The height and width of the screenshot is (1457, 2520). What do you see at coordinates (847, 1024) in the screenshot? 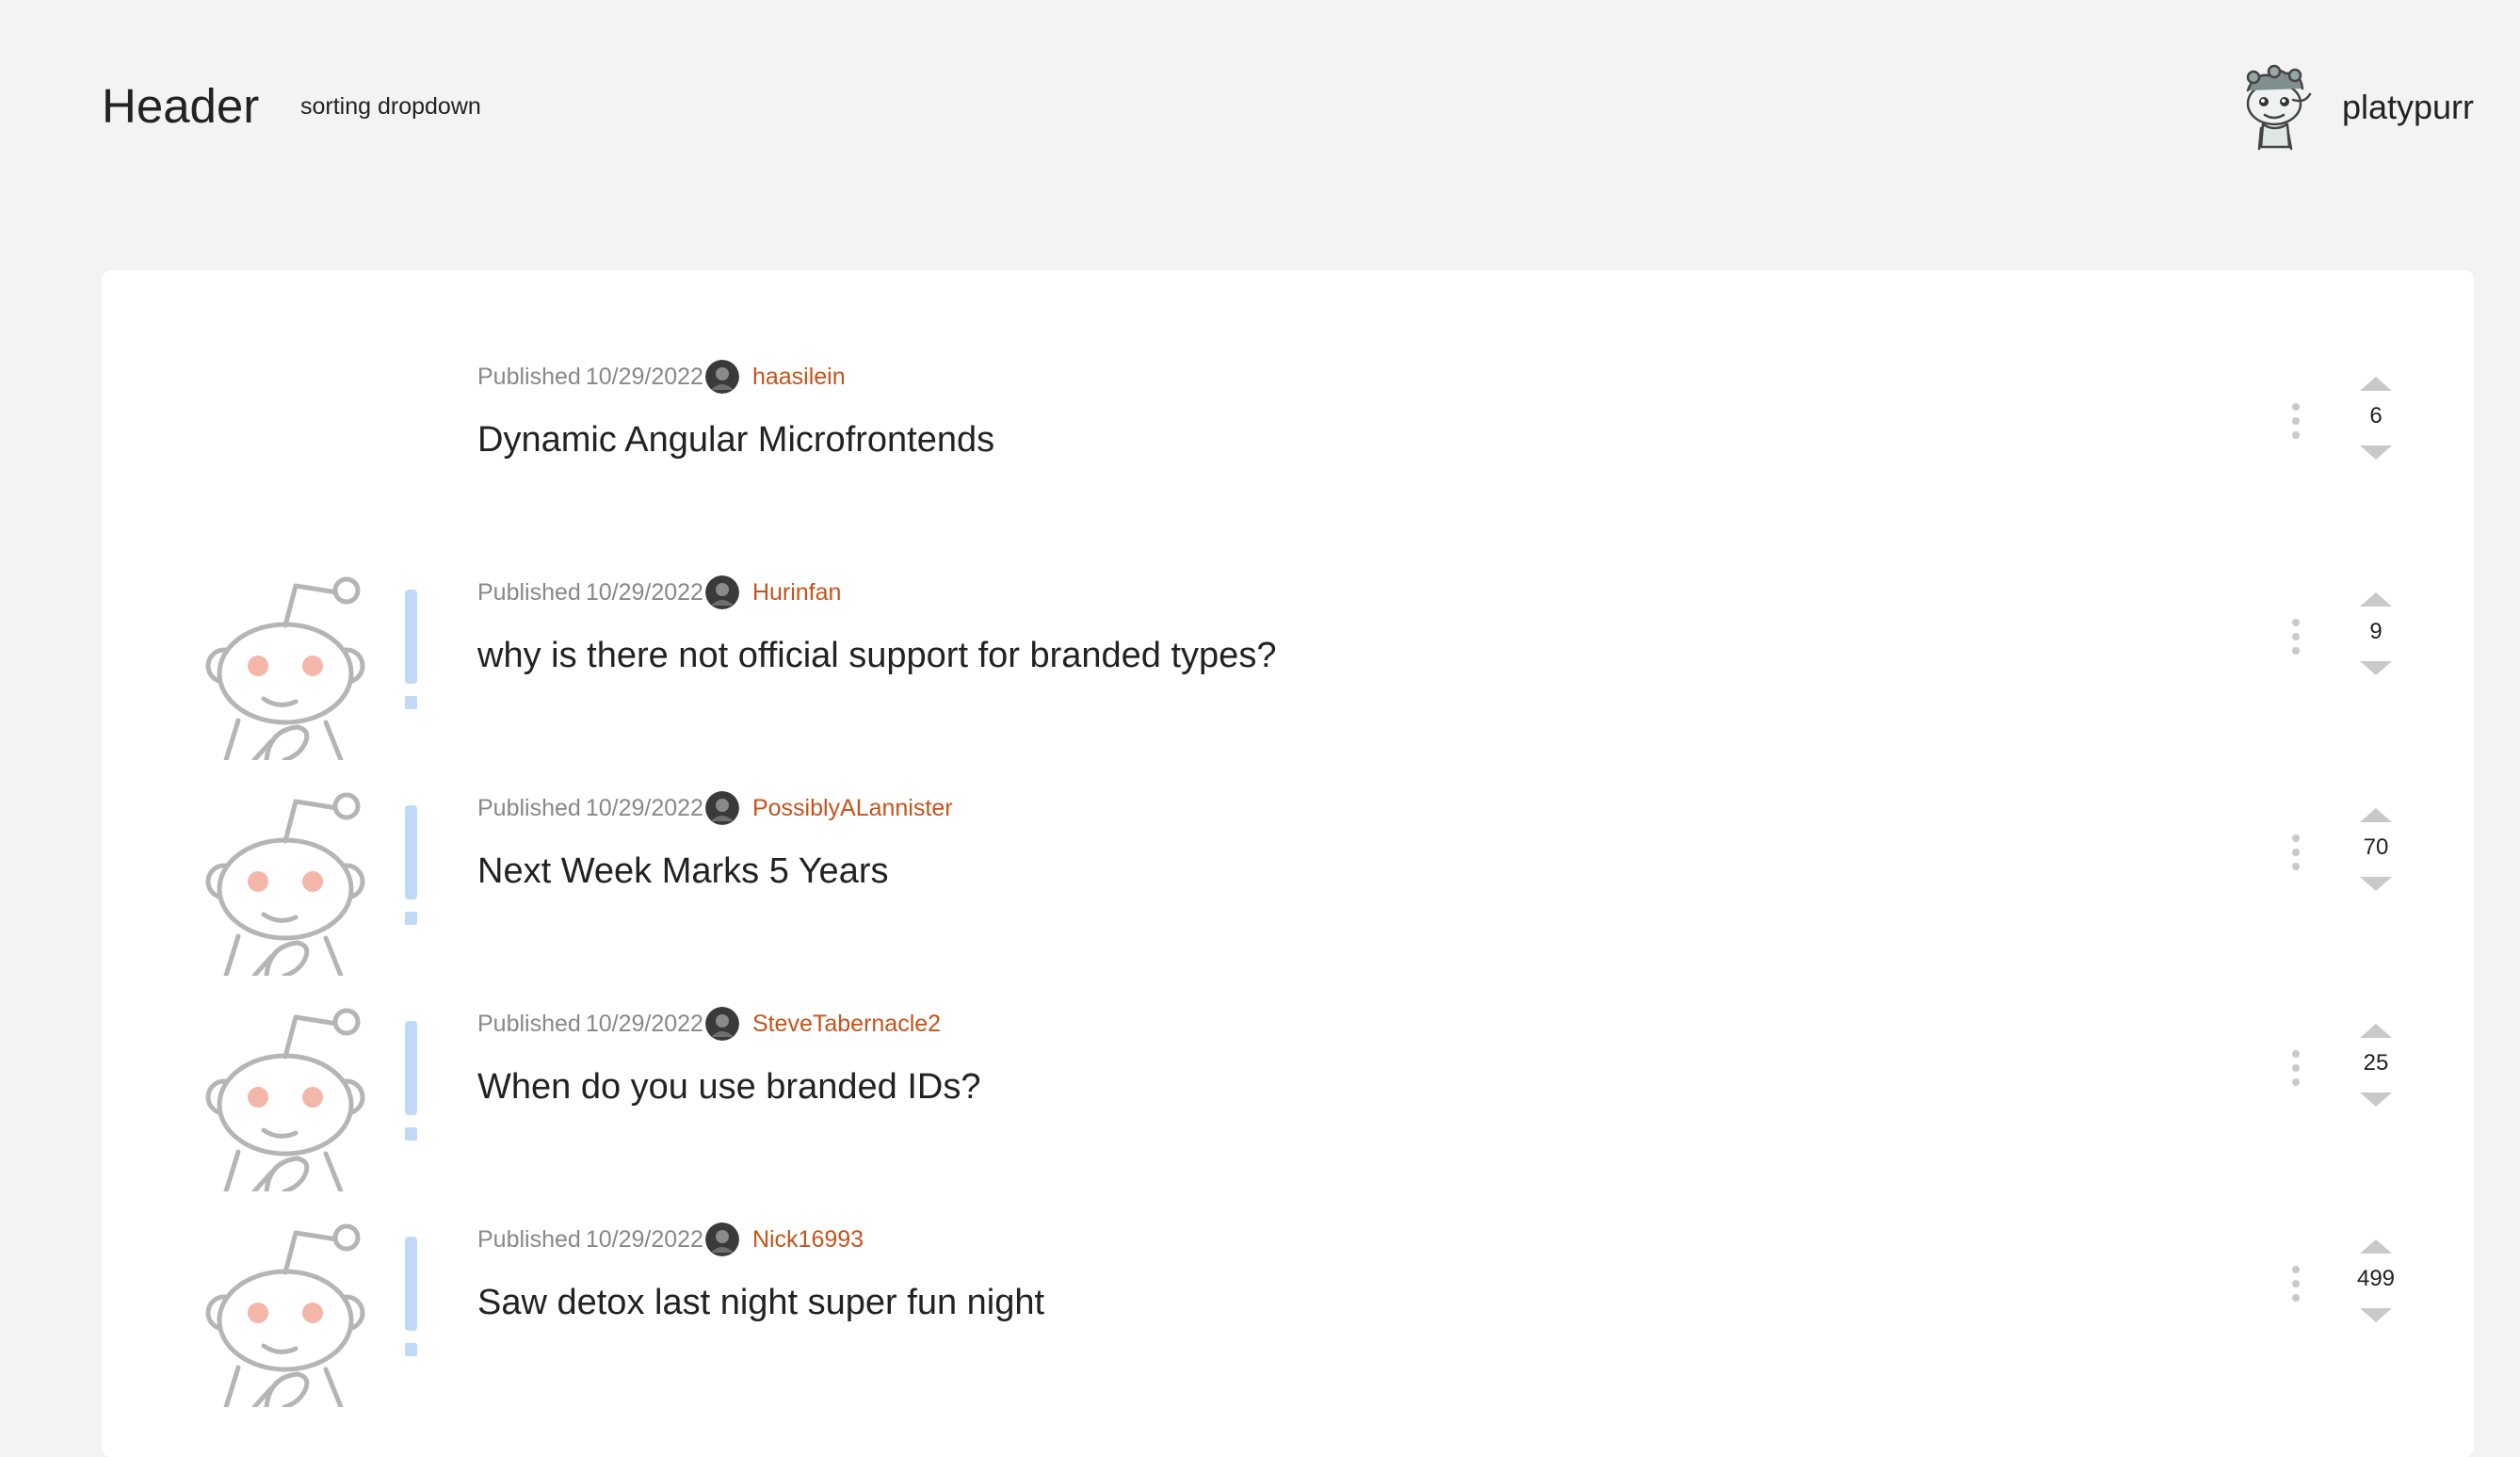
I see `author-link: SteveTabernacle2` at bounding box center [847, 1024].